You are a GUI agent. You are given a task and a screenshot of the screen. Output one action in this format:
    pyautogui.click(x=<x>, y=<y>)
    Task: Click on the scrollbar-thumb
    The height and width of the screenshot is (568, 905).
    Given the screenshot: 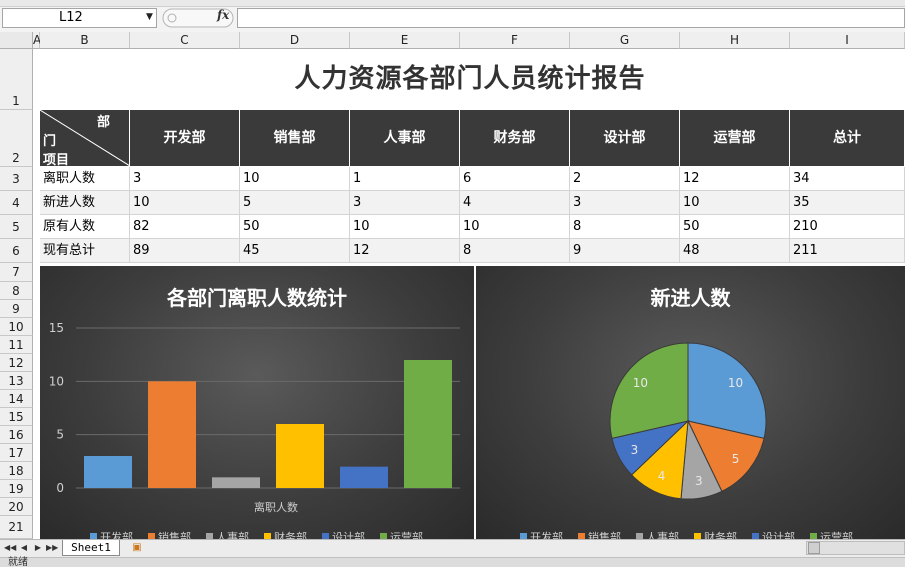 What is the action you would take?
    pyautogui.click(x=814, y=548)
    